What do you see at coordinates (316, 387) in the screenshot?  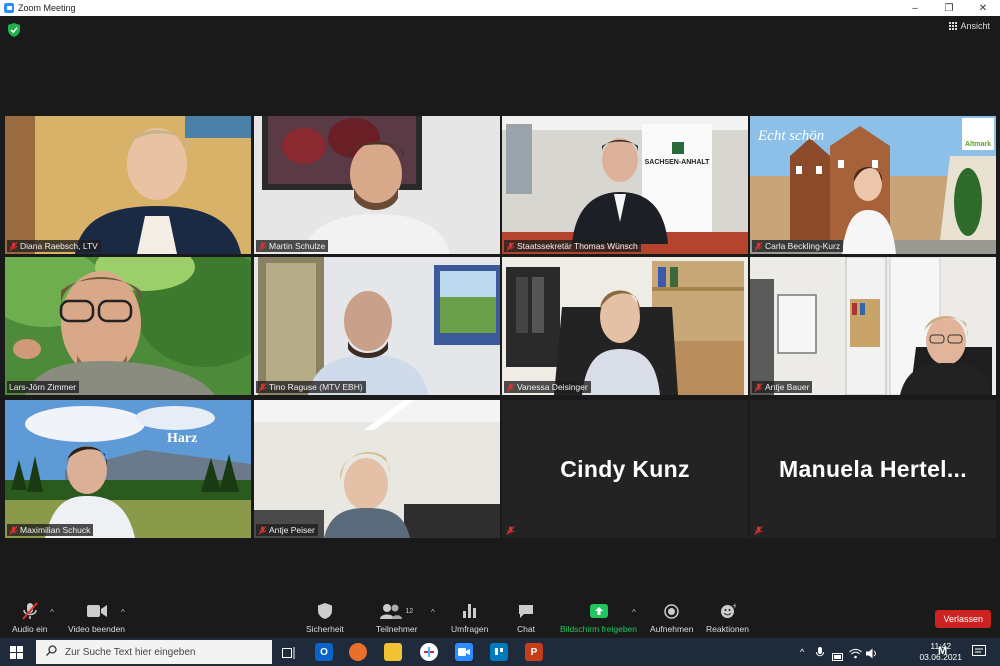 I see `participant-name: Tino Raguse (MTV EBH)` at bounding box center [316, 387].